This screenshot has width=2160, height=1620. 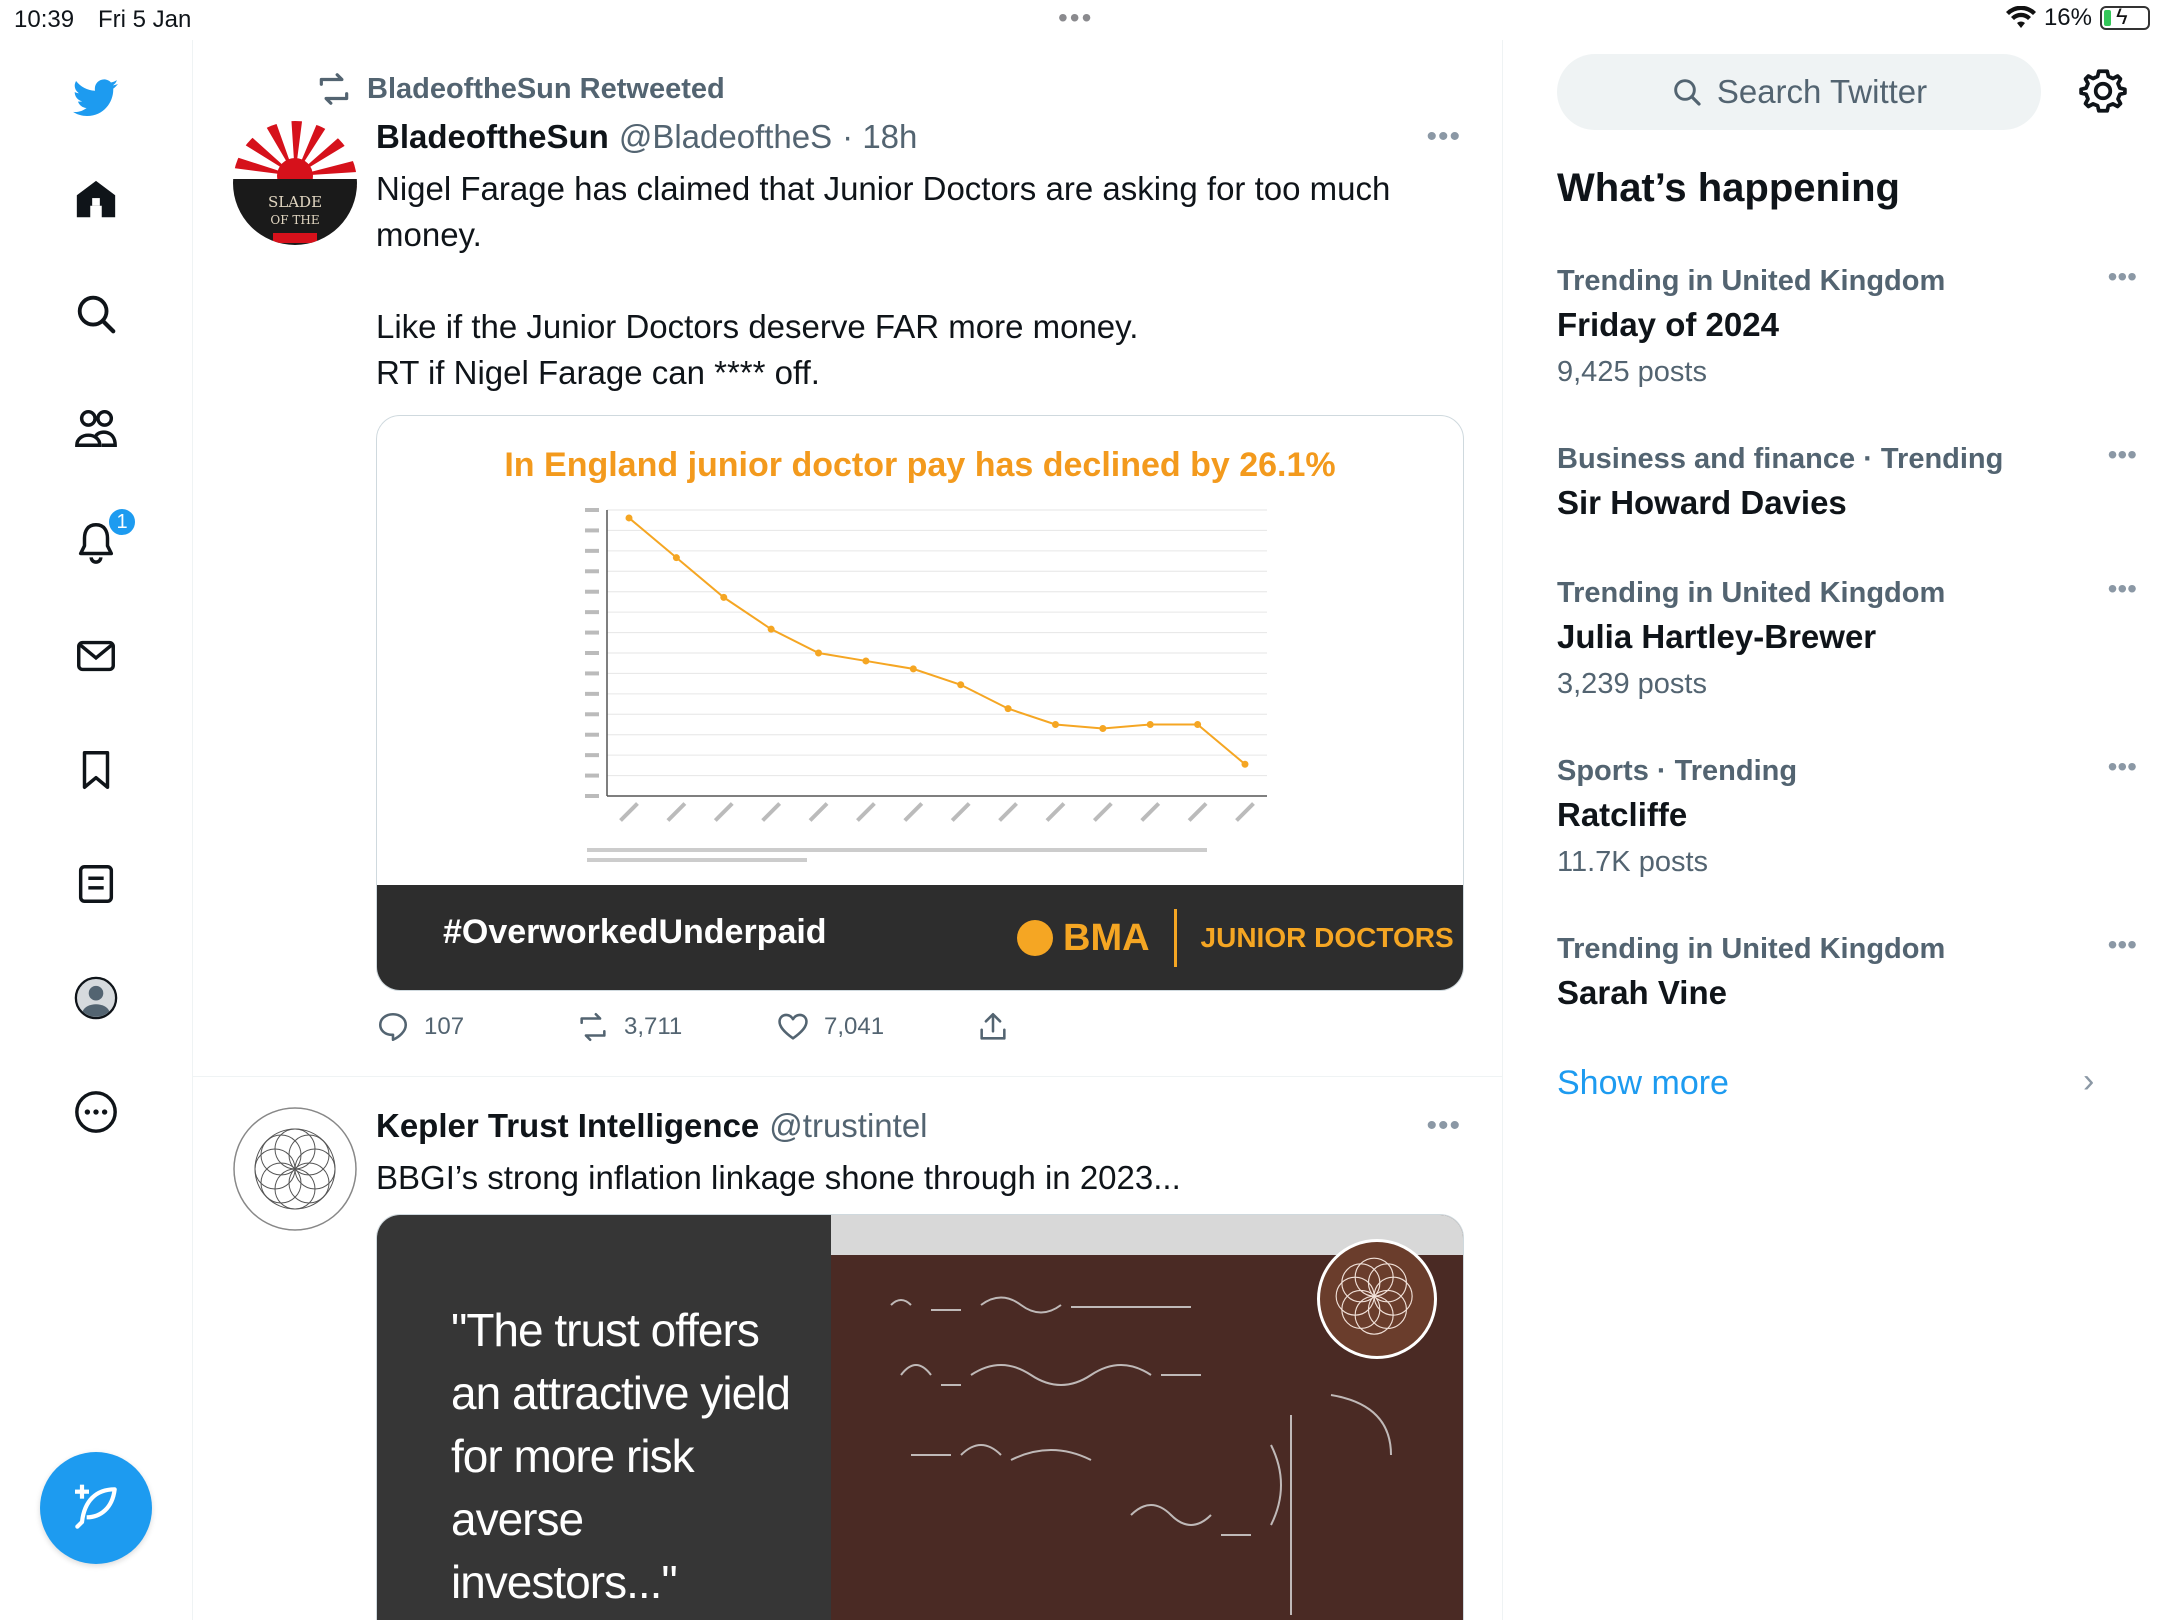 What do you see at coordinates (879, 137) in the screenshot?
I see `tweet-time: · 18h` at bounding box center [879, 137].